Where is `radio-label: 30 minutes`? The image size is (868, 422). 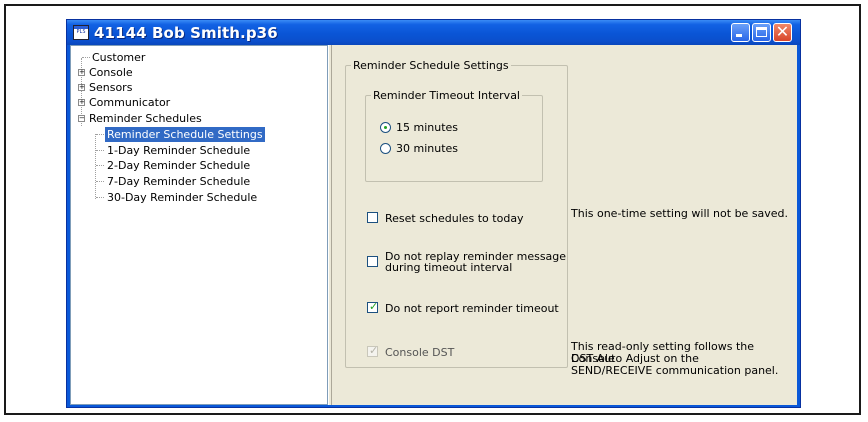
radio-label: 30 minutes is located at coordinates (427, 148).